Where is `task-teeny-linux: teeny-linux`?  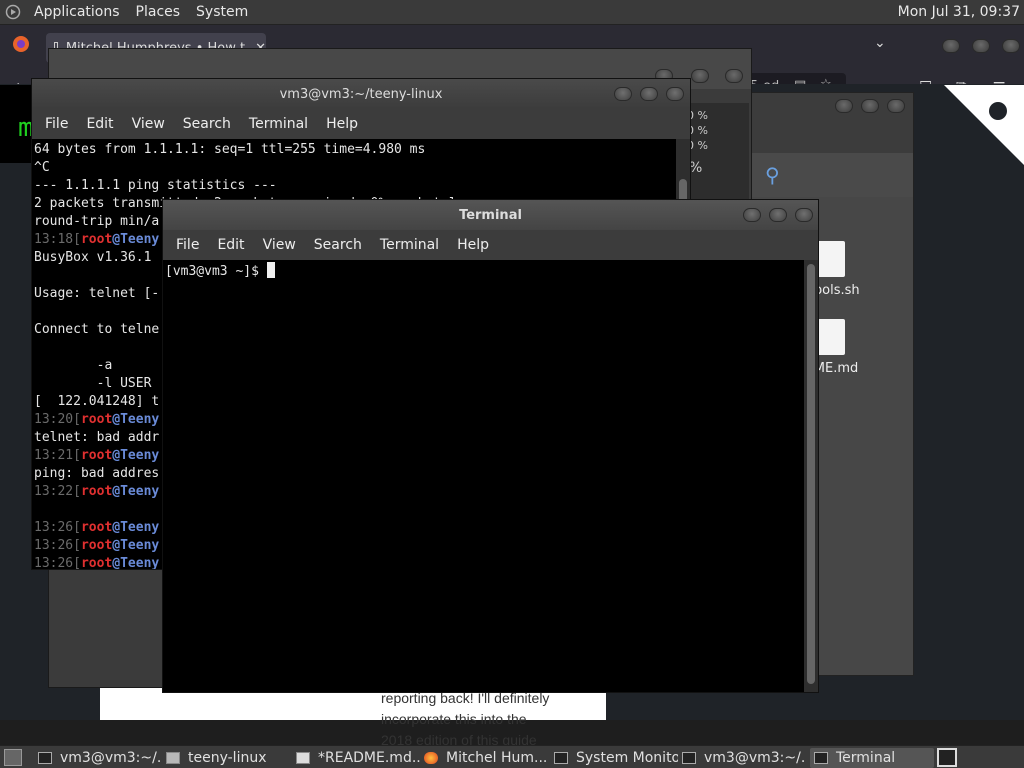 task-teeny-linux: teeny-linux is located at coordinates (228, 758).